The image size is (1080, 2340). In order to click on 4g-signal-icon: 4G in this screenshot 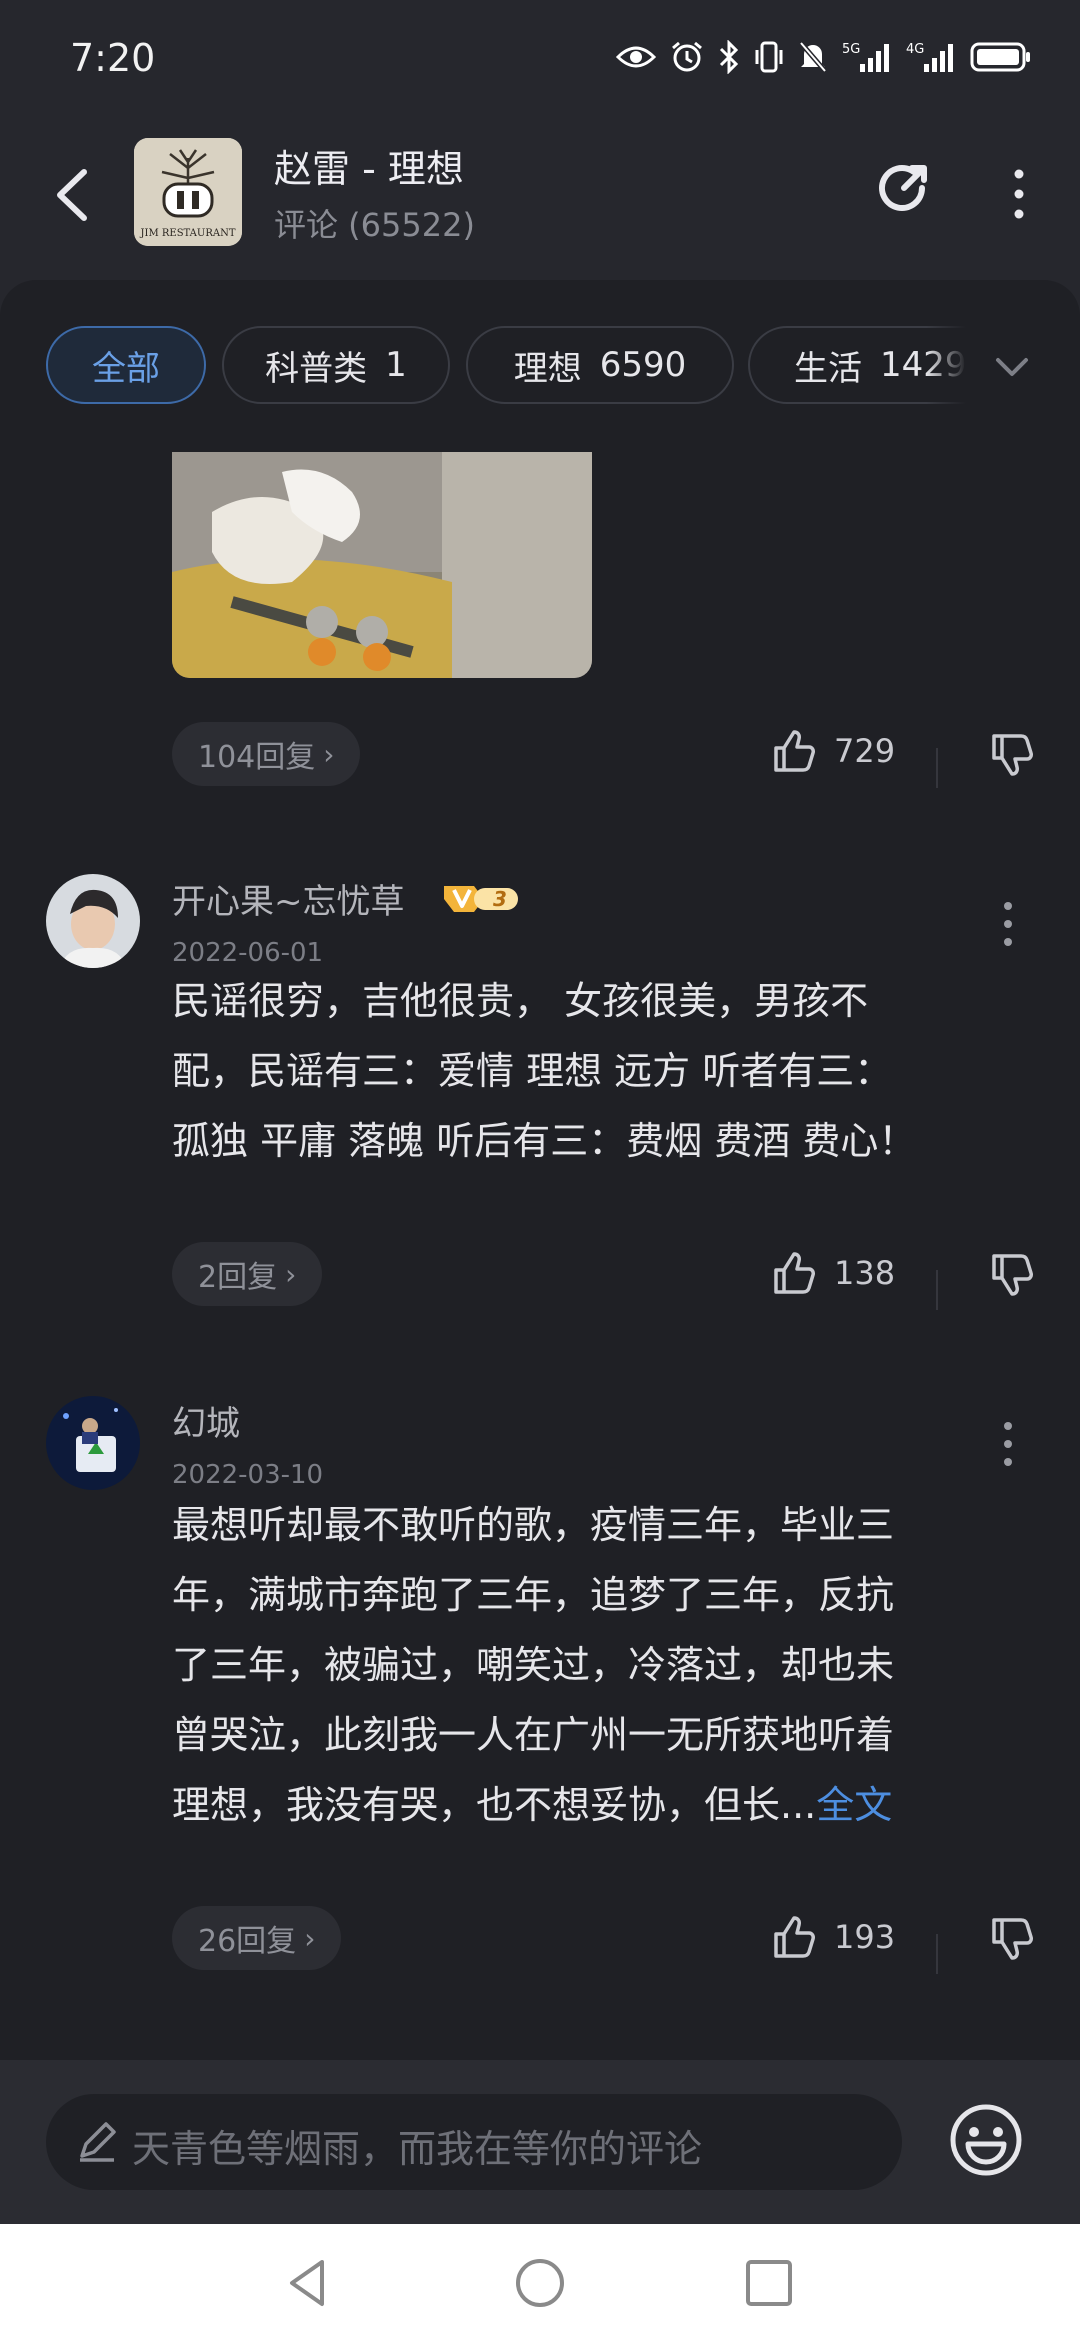, I will do `click(929, 57)`.